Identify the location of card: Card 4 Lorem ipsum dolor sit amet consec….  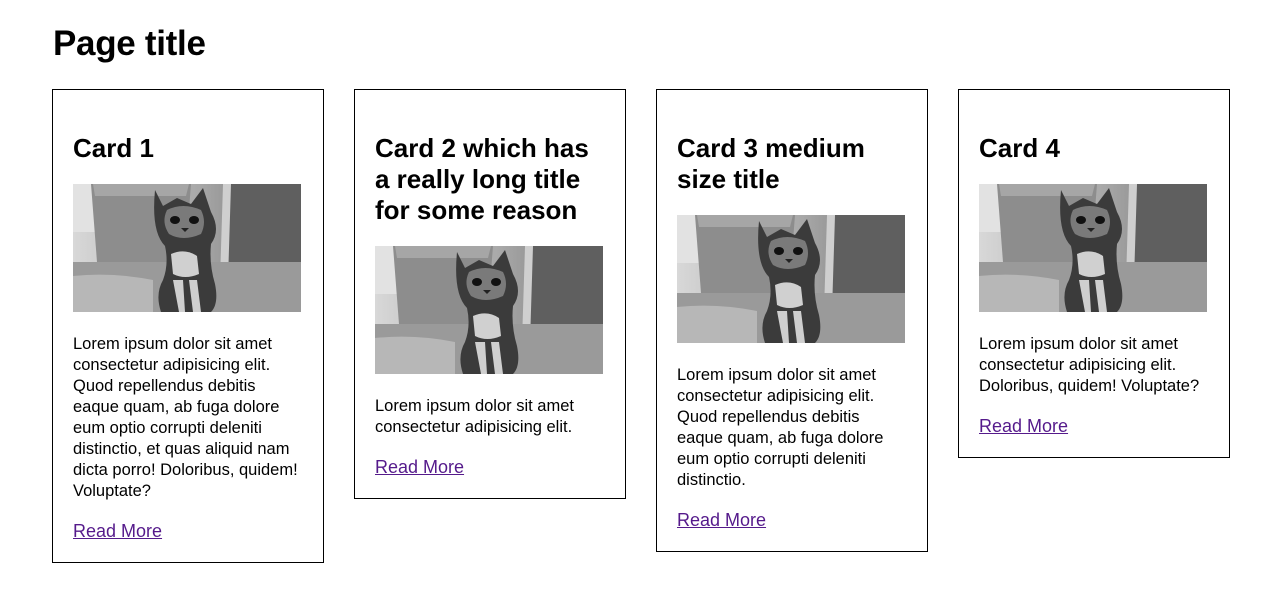
(1094, 273).